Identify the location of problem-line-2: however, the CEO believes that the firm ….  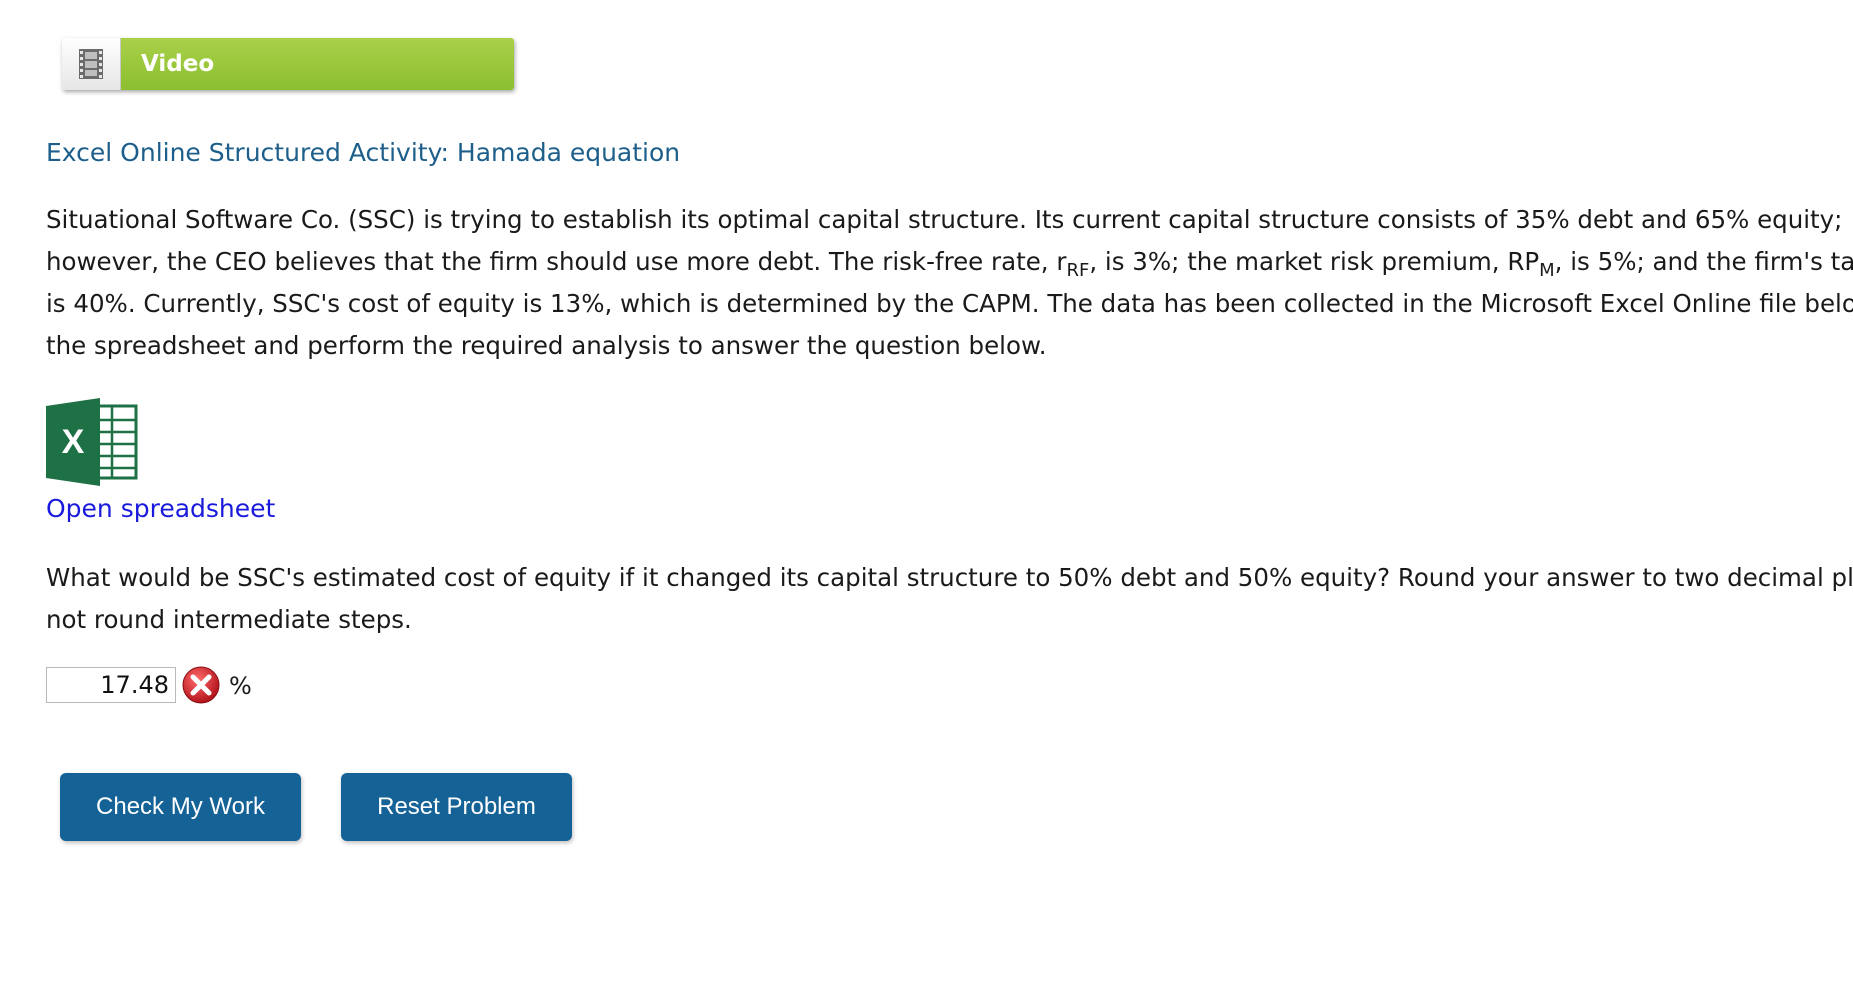
(949, 262).